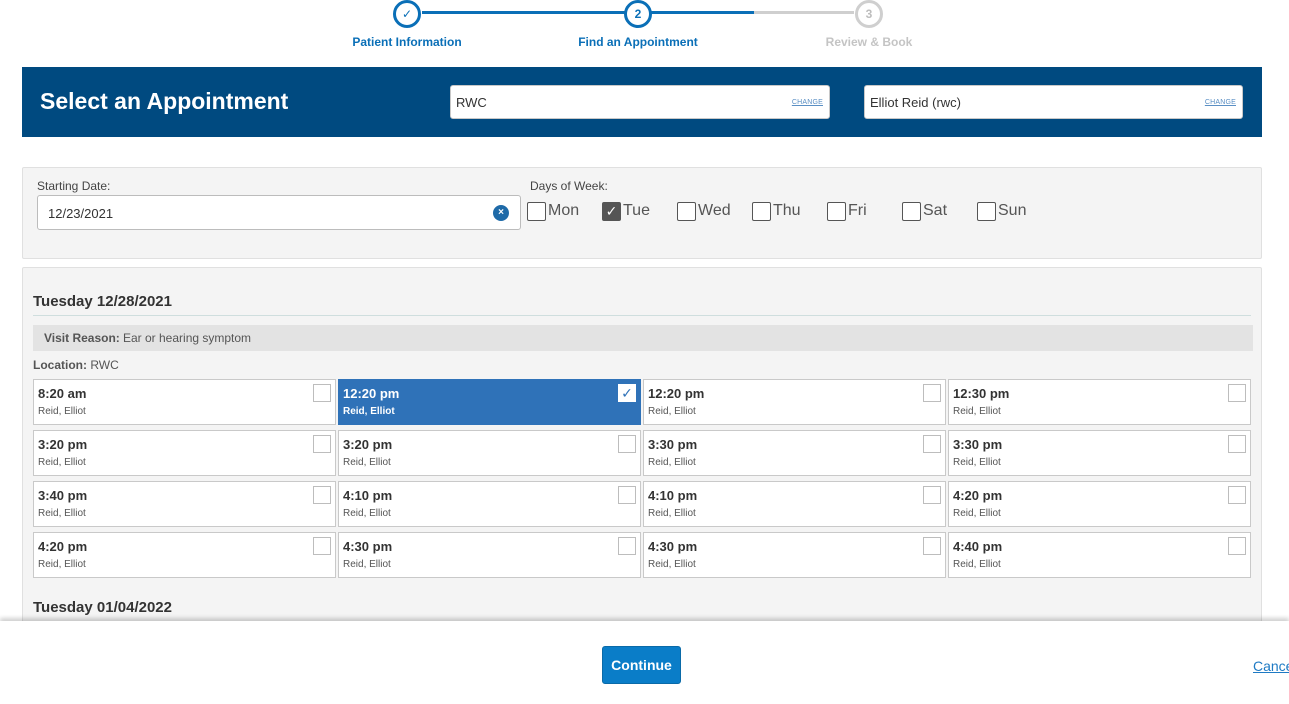  What do you see at coordinates (60, 365) in the screenshot?
I see `location-label: Location:` at bounding box center [60, 365].